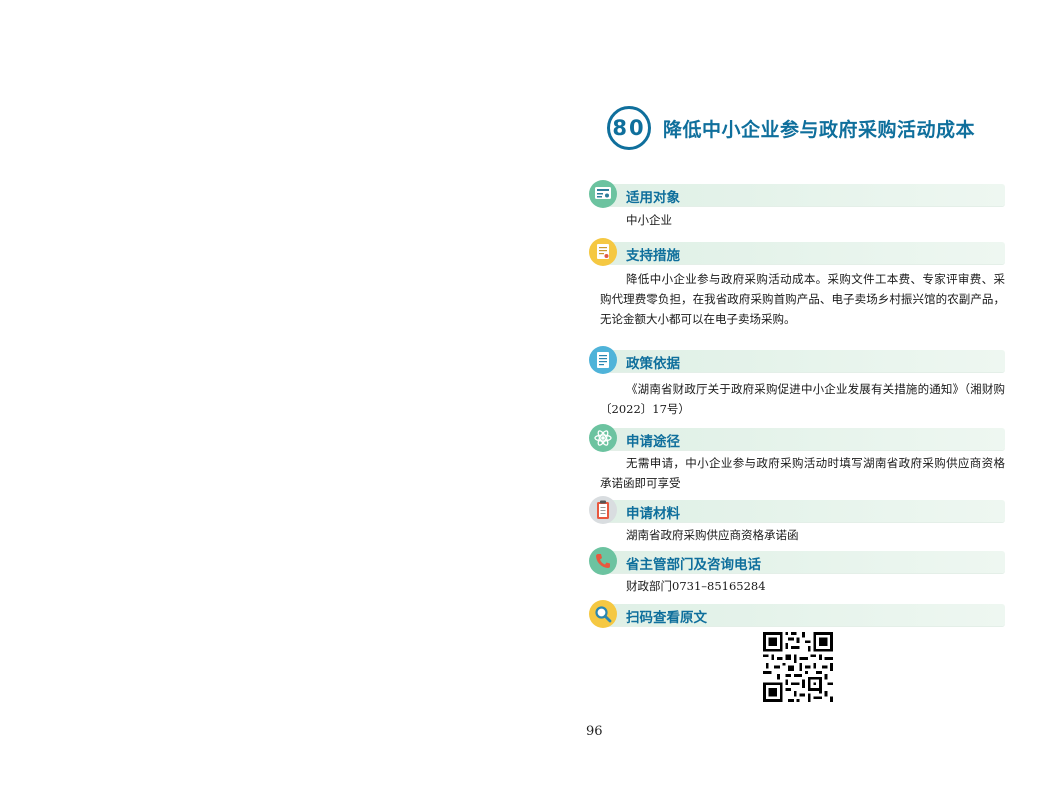 This screenshot has height=793, width=1058. Describe the element at coordinates (603, 360) in the screenshot. I see `document-icon` at that location.